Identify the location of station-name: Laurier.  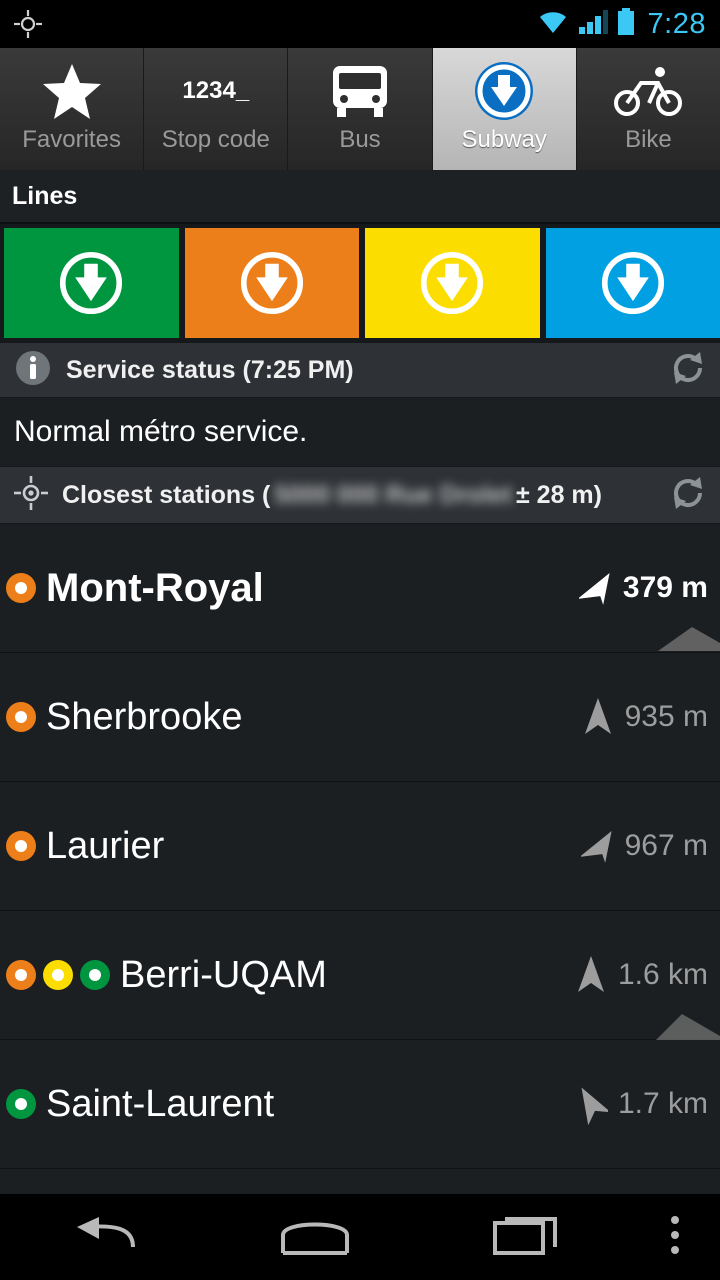
(105, 845).